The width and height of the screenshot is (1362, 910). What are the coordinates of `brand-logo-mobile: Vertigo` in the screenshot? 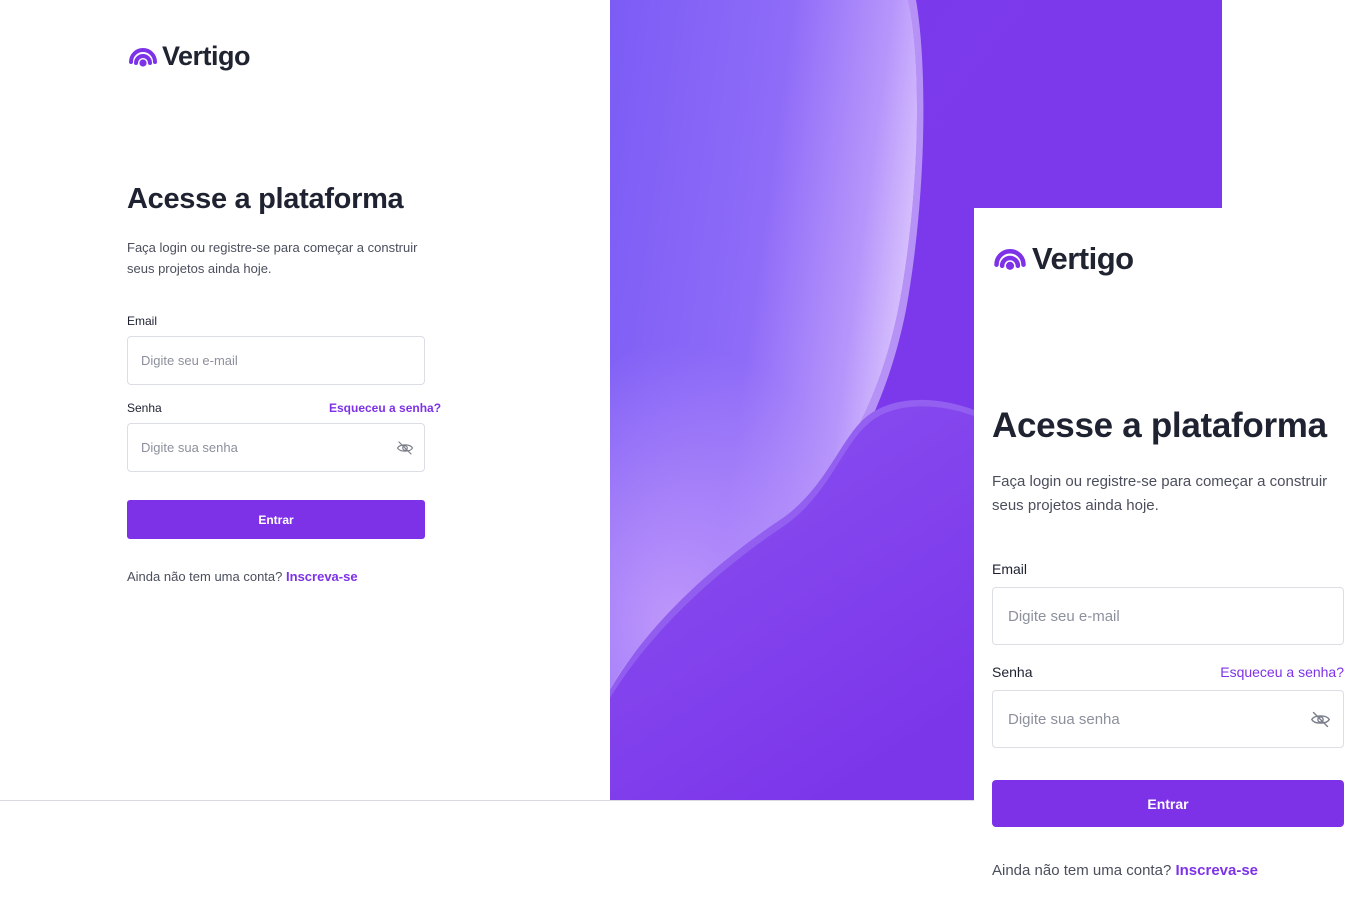 It's located at (1063, 258).